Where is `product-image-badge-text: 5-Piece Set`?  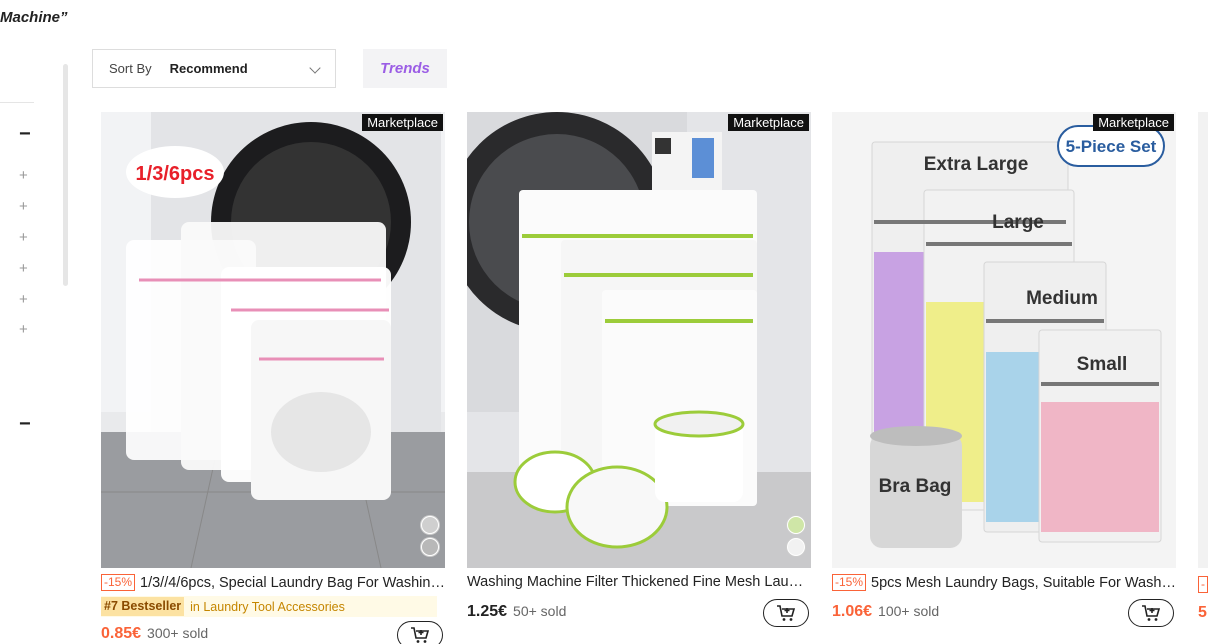 product-image-badge-text: 5-Piece Set is located at coordinates (1111, 146).